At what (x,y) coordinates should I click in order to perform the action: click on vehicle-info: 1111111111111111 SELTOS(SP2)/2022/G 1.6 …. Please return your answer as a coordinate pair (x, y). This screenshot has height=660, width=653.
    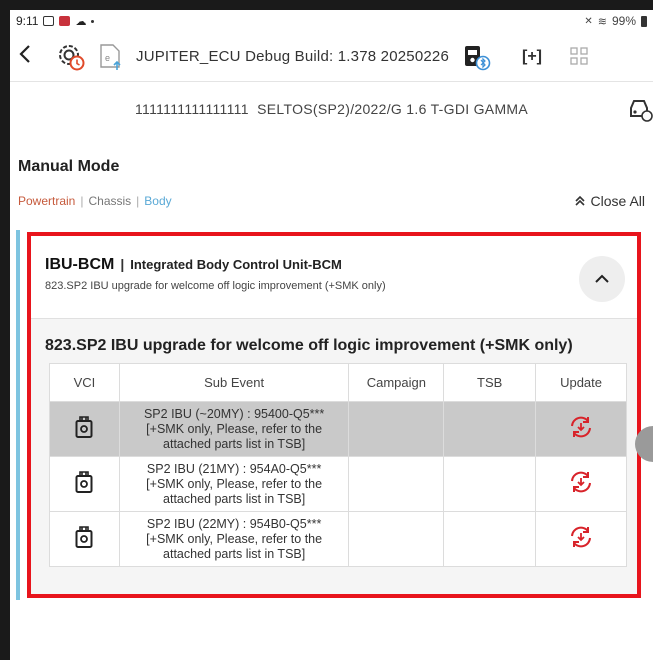
    Looking at the image, I should click on (331, 109).